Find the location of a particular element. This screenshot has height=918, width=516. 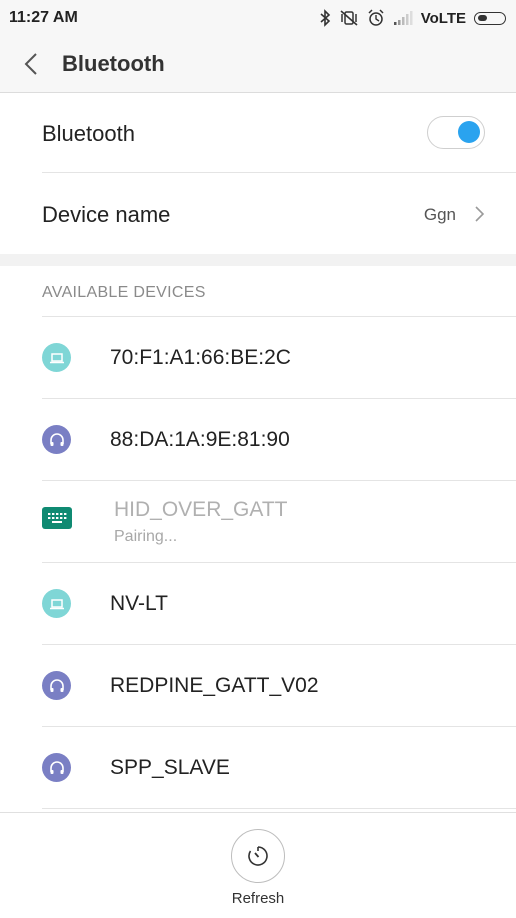

refresh-label: Refresh is located at coordinates (258, 898).